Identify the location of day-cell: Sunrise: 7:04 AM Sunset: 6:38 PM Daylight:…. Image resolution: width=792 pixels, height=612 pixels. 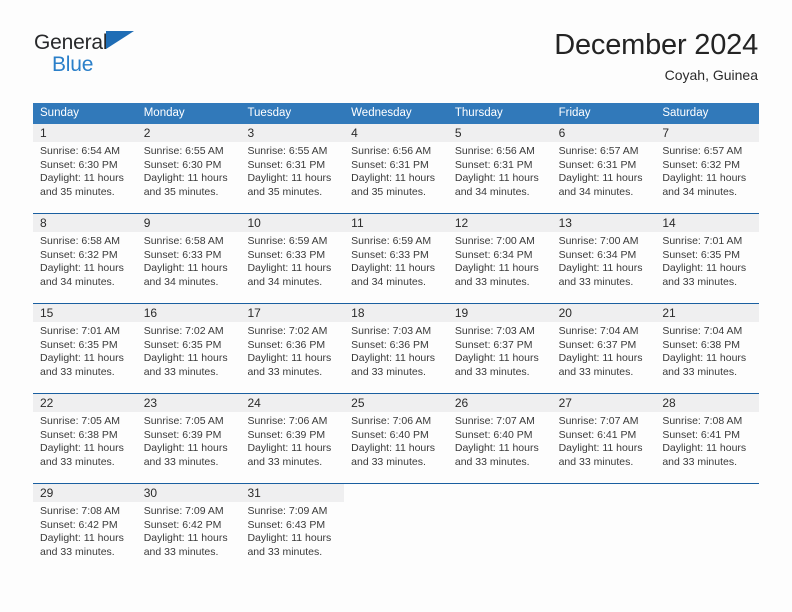
(707, 357).